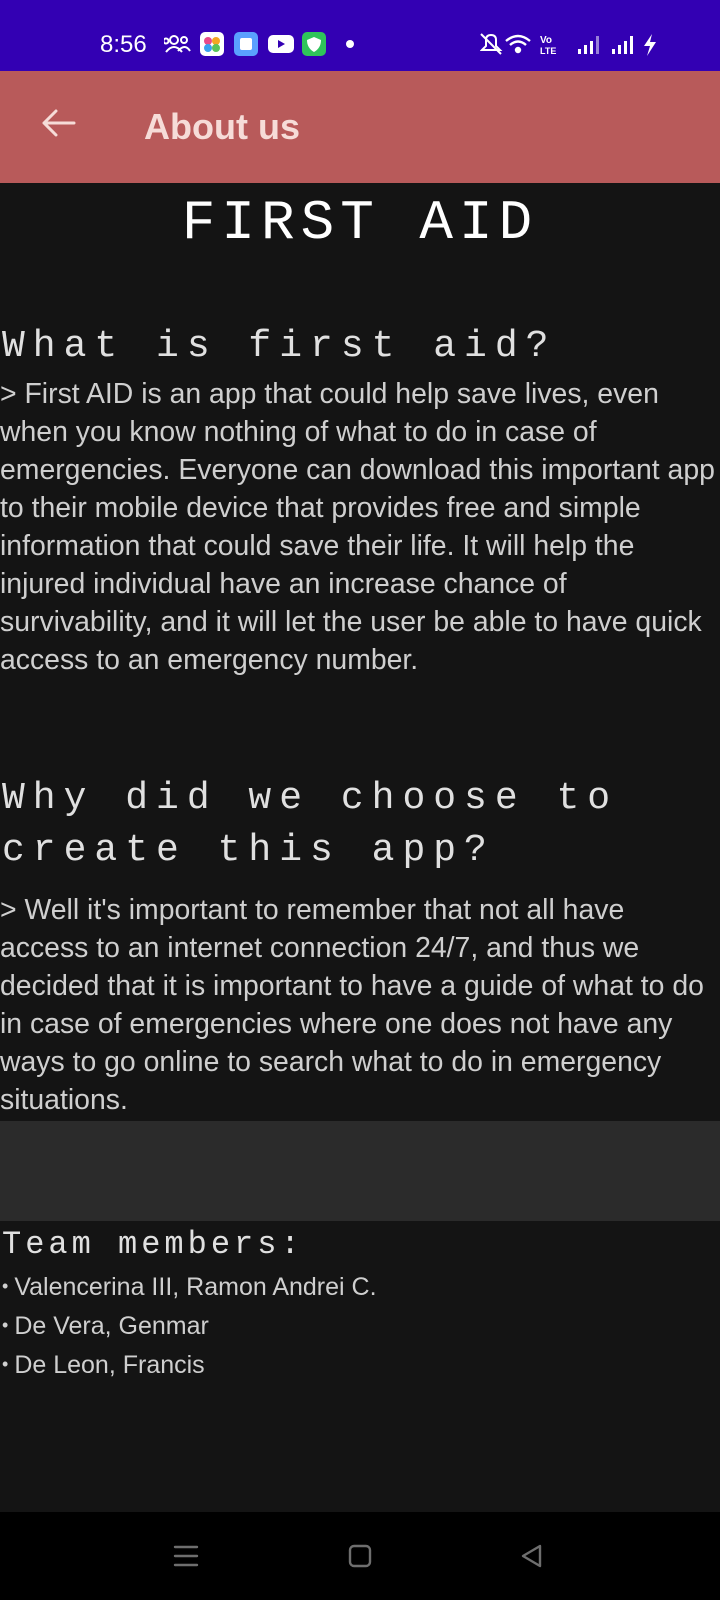 This screenshot has width=720, height=1600. Describe the element at coordinates (360, 223) in the screenshot. I see `app-name-heading: FIRST AID` at that location.